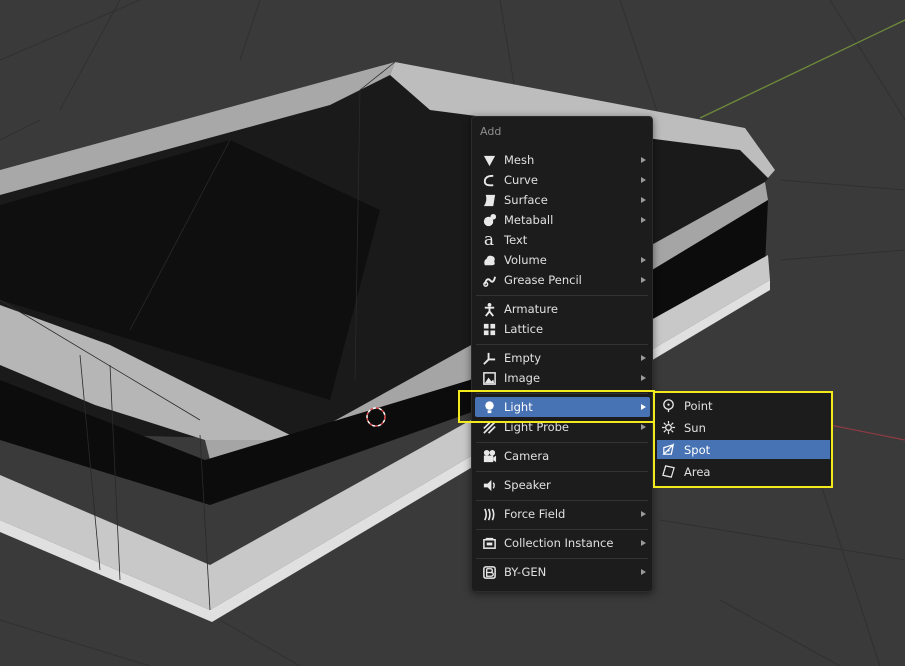 Image resolution: width=905 pixels, height=666 pixels. I want to click on light-highlight-box, so click(556, 406).